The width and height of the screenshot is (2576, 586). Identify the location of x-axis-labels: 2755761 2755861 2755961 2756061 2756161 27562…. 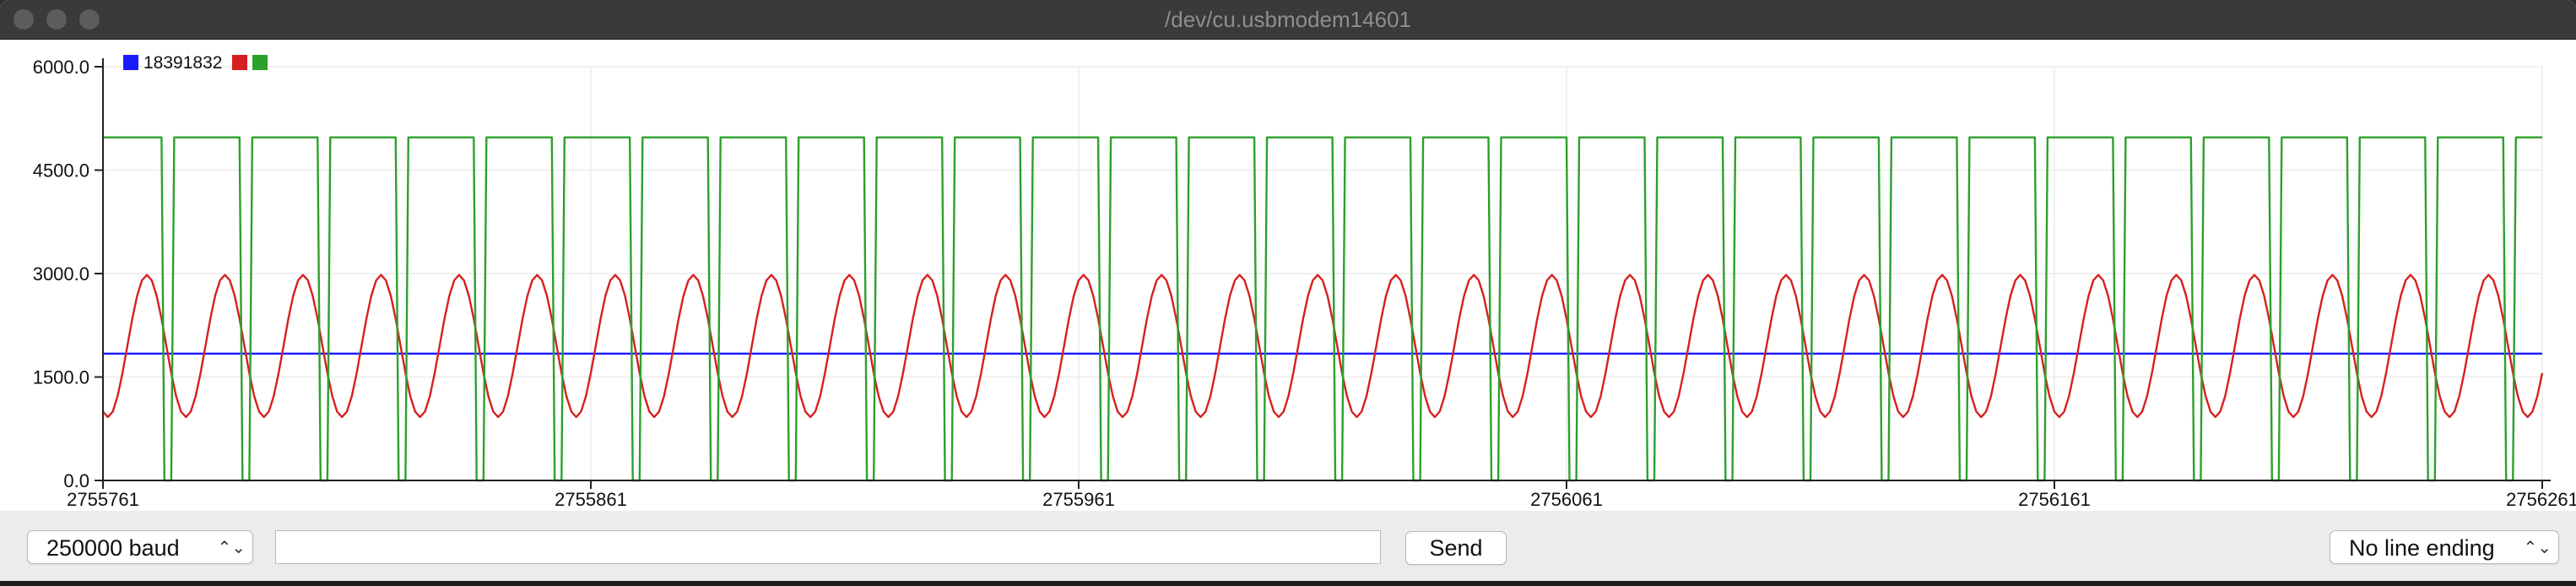
(1321, 500).